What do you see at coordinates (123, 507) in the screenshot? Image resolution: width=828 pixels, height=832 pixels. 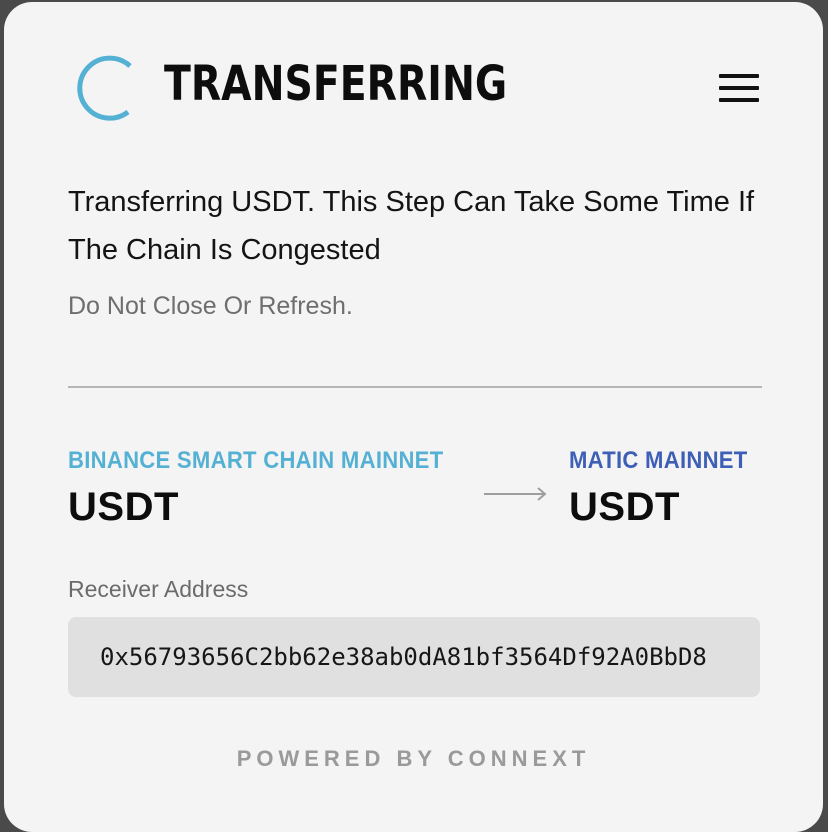 I see `source-token: USDT` at bounding box center [123, 507].